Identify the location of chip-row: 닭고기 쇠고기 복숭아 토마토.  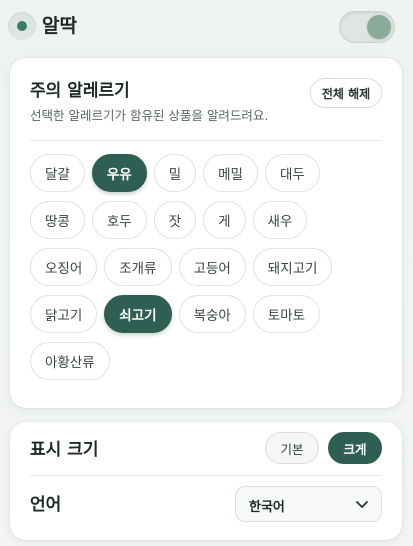
(210, 314).